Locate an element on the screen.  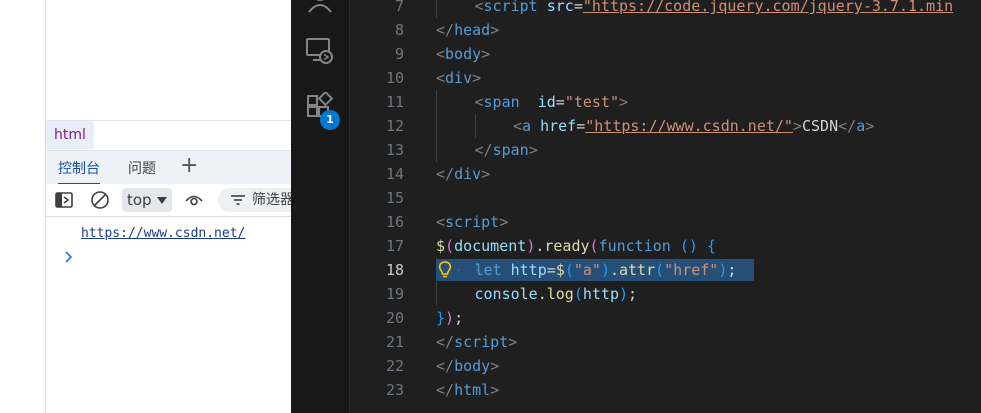
tab-issues-label: 问题 is located at coordinates (142, 169).